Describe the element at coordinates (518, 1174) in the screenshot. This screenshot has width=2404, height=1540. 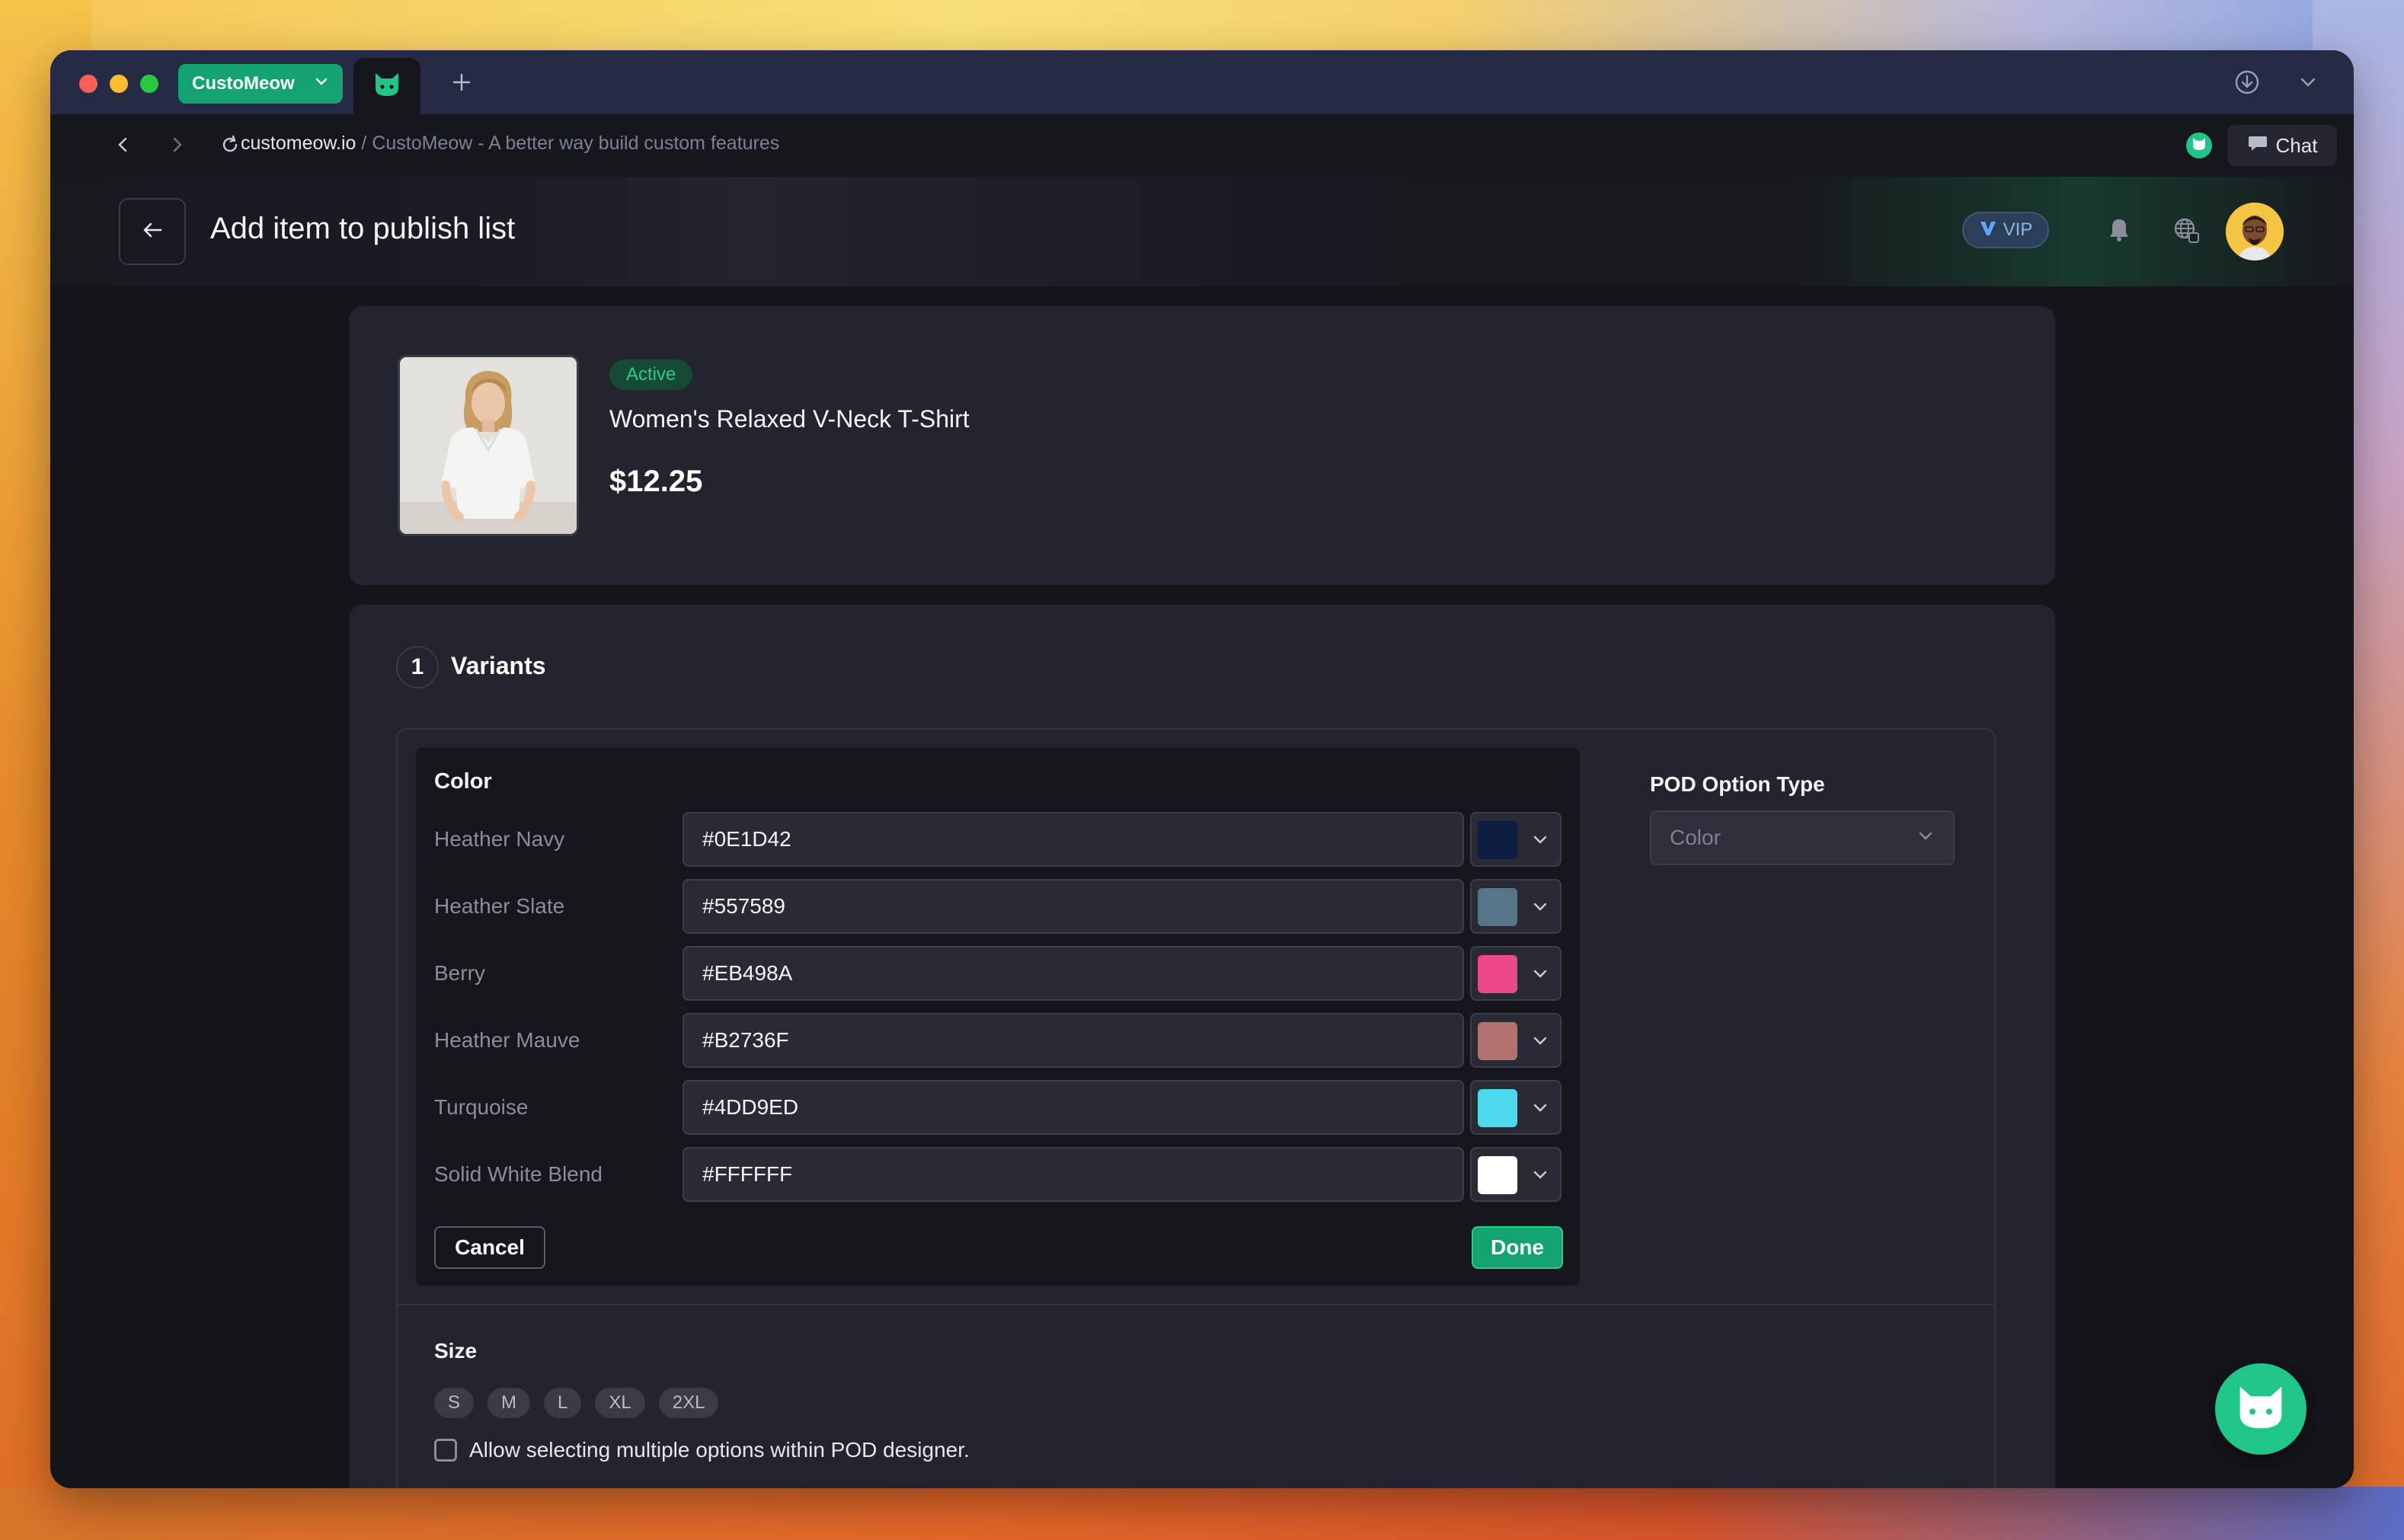
I see `color-name: Solid White Blend` at that location.